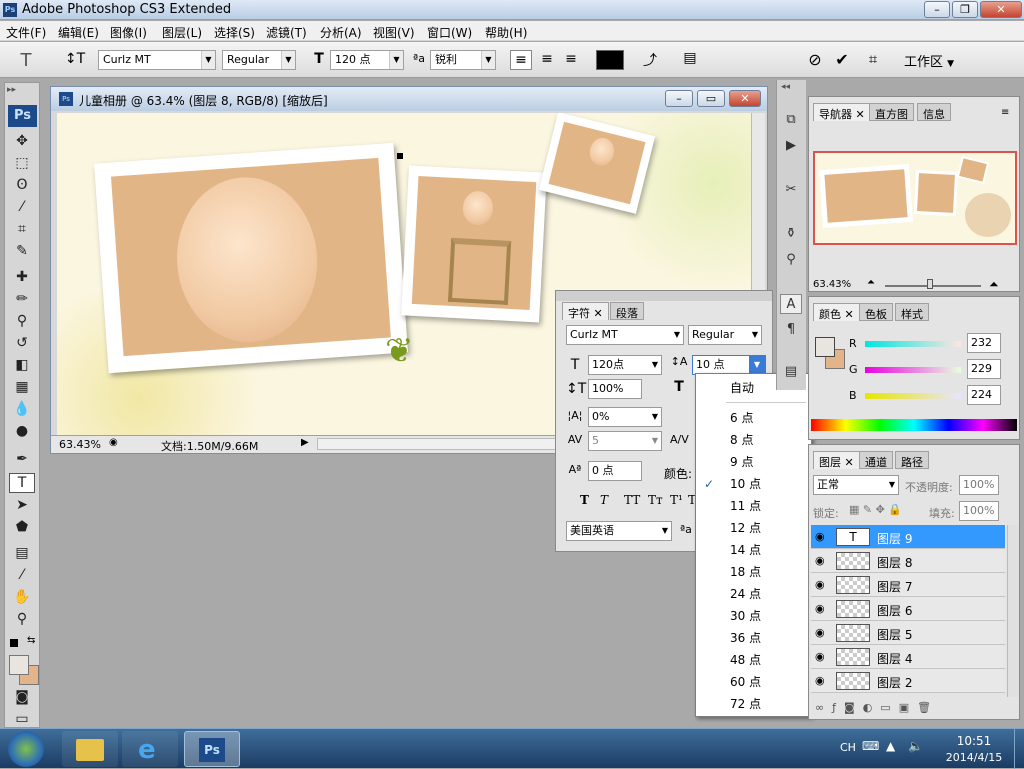  Describe the element at coordinates (753, 462) in the screenshot. I see `leading-option: 9 点` at that location.